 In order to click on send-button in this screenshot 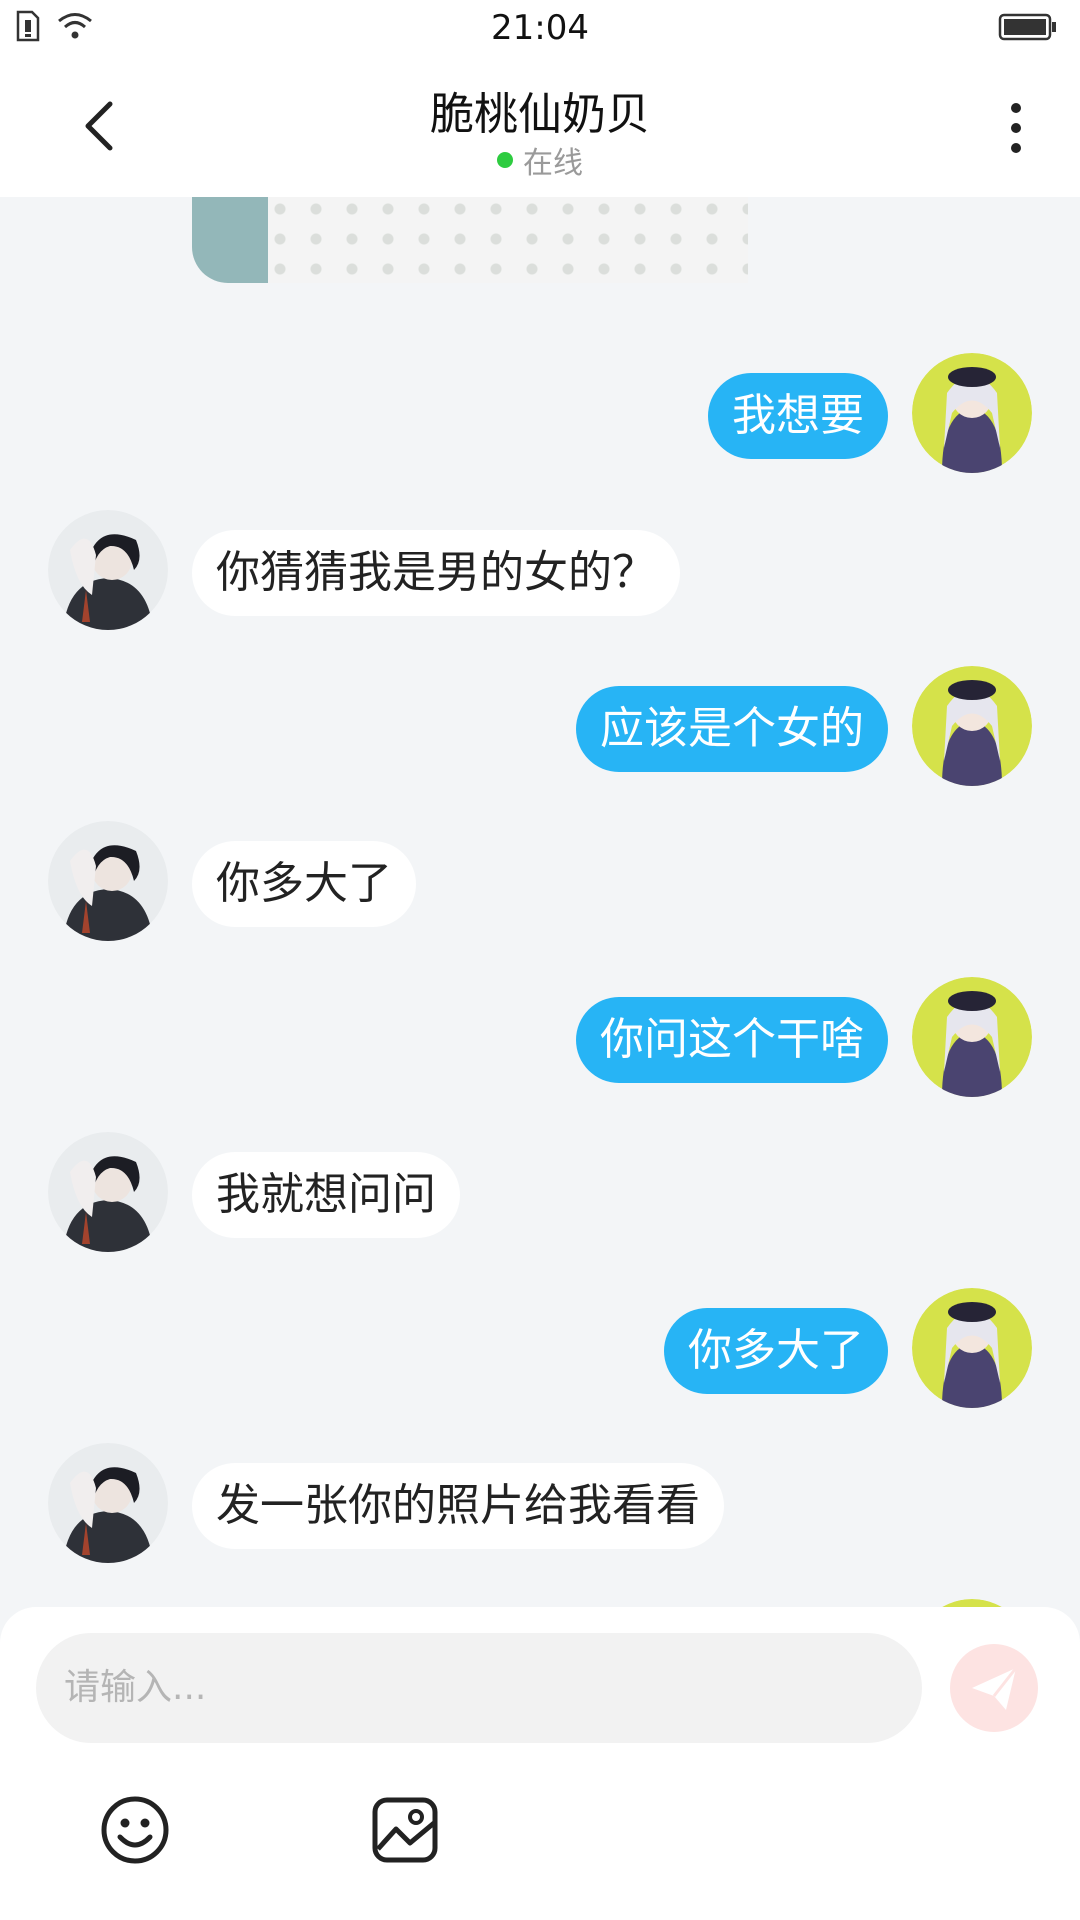, I will do `click(994, 1688)`.